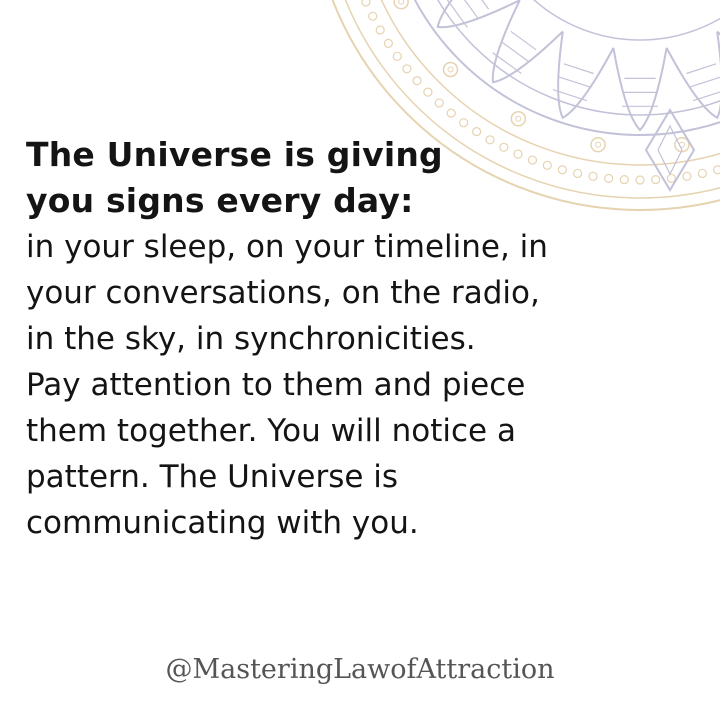 This screenshot has width=720, height=720. Describe the element at coordinates (222, 523) in the screenshot. I see `body-line-7: communicating with you.` at that location.